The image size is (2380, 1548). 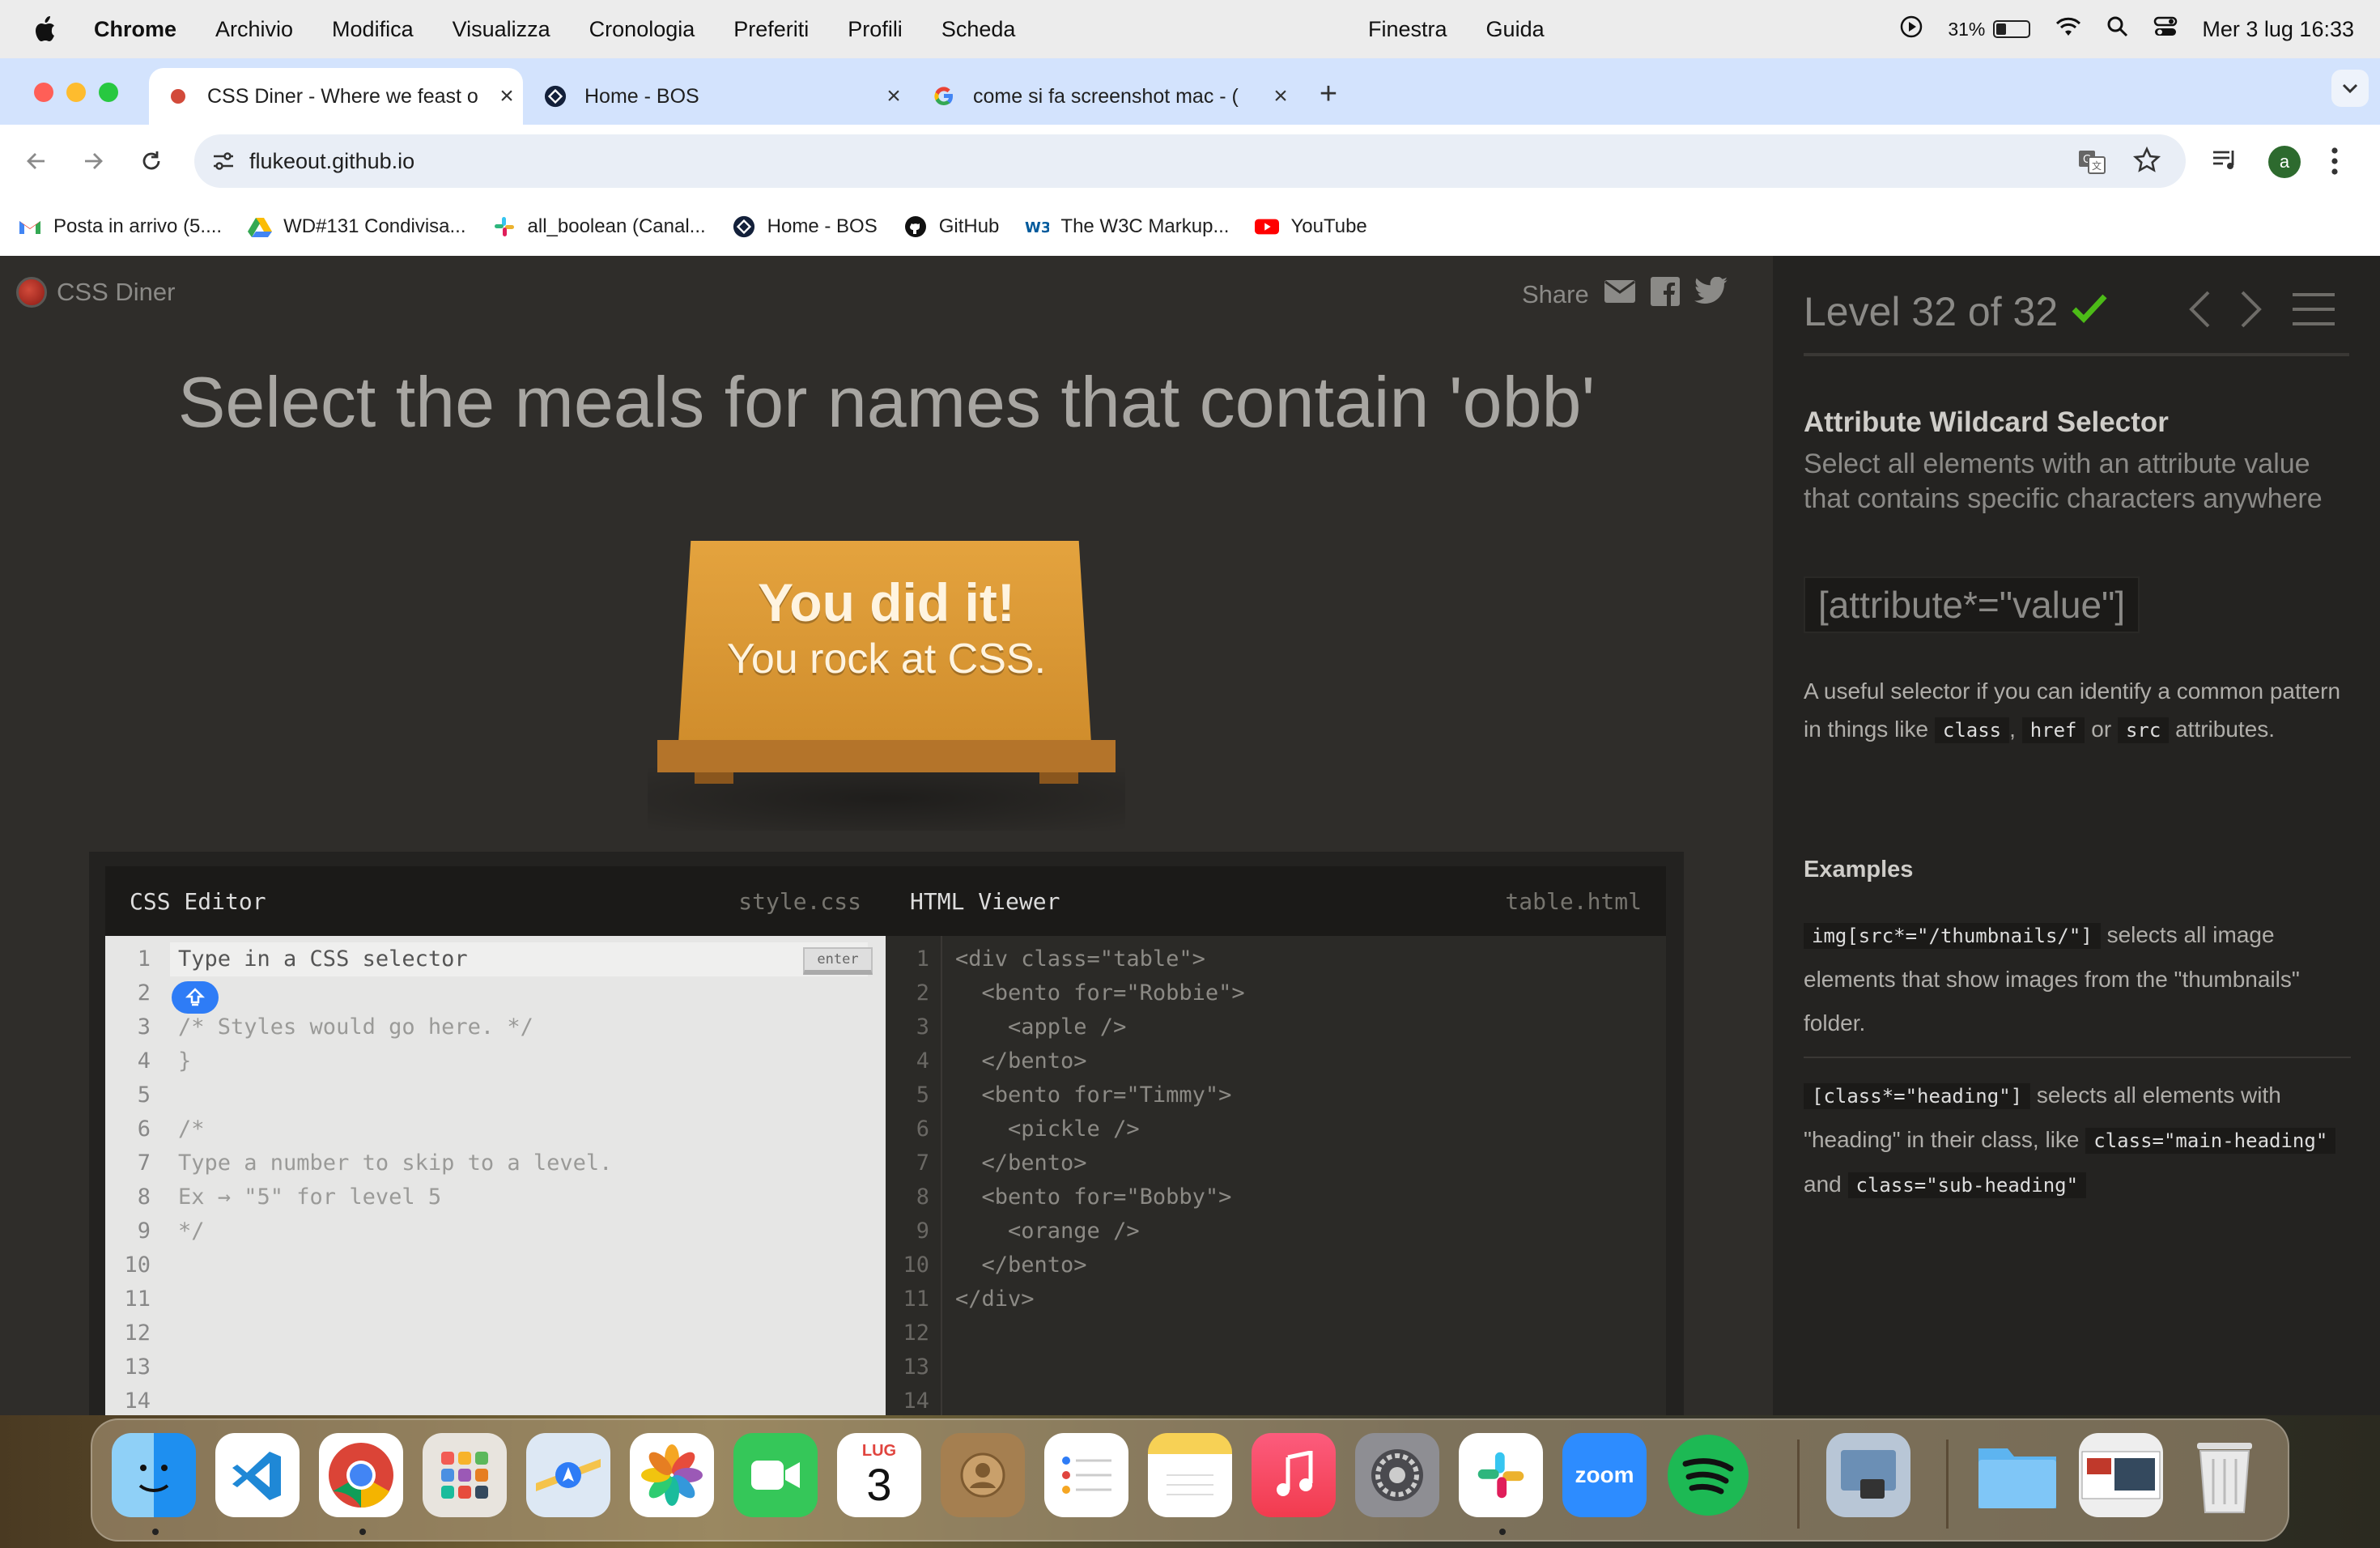 What do you see at coordinates (1407, 29) in the screenshot?
I see `menu-finestra: Finestra` at bounding box center [1407, 29].